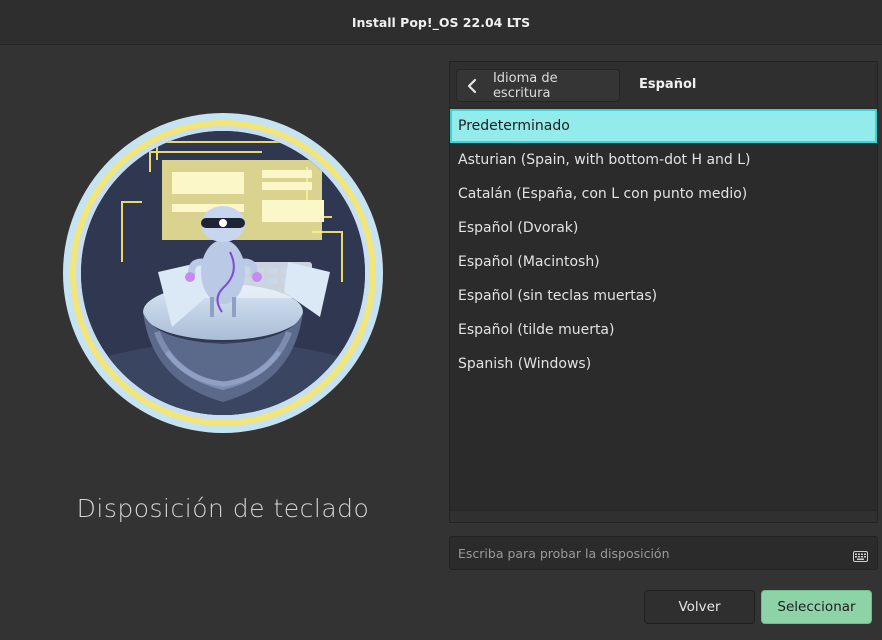  What do you see at coordinates (668, 84) in the screenshot?
I see `current-language: Español` at bounding box center [668, 84].